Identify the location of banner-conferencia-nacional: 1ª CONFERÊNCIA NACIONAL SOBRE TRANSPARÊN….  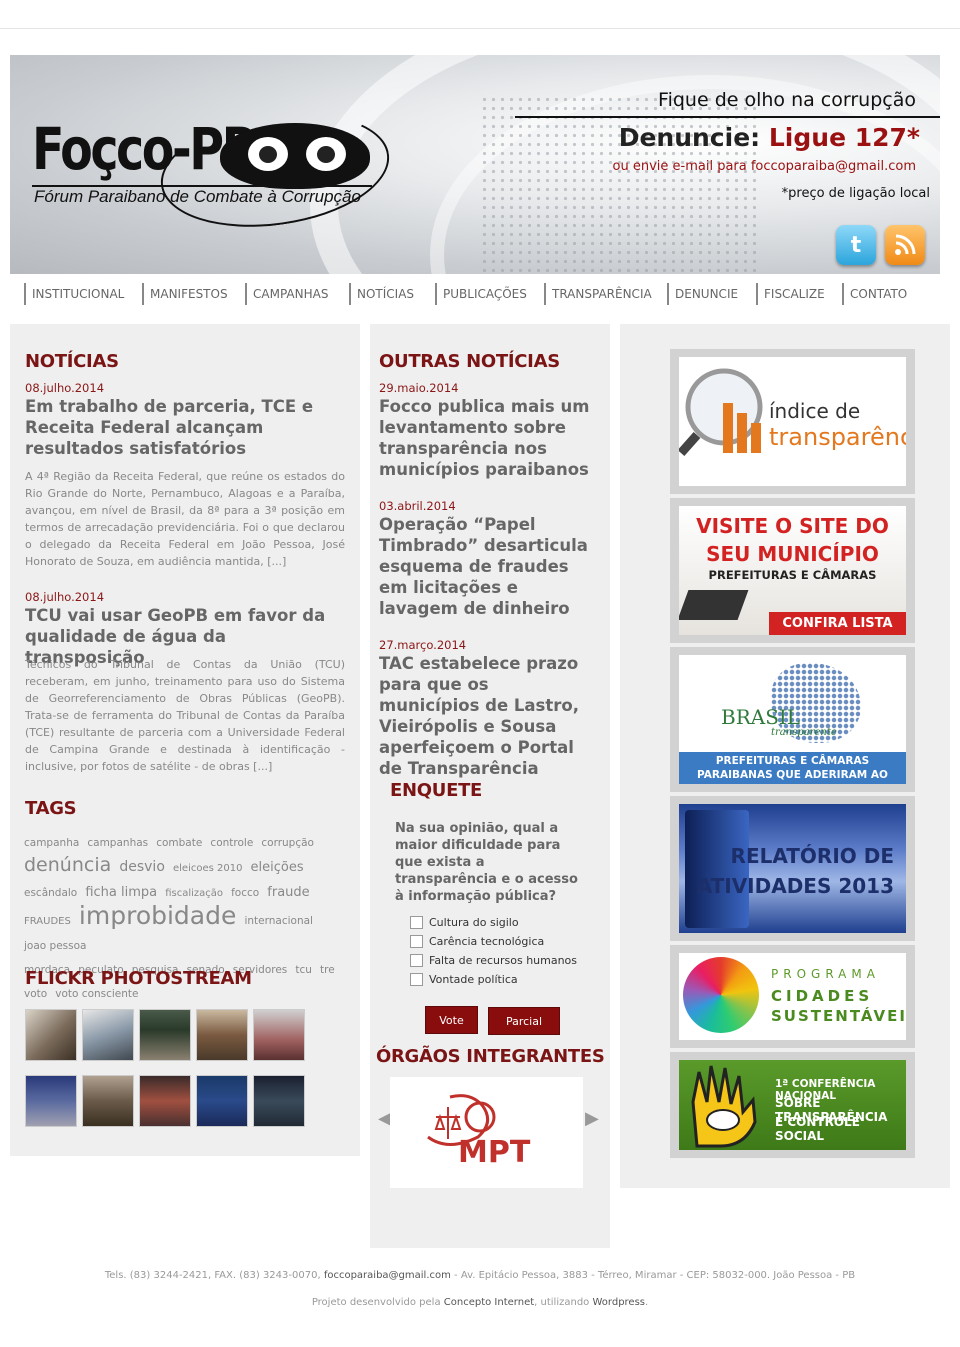
(792, 1105).